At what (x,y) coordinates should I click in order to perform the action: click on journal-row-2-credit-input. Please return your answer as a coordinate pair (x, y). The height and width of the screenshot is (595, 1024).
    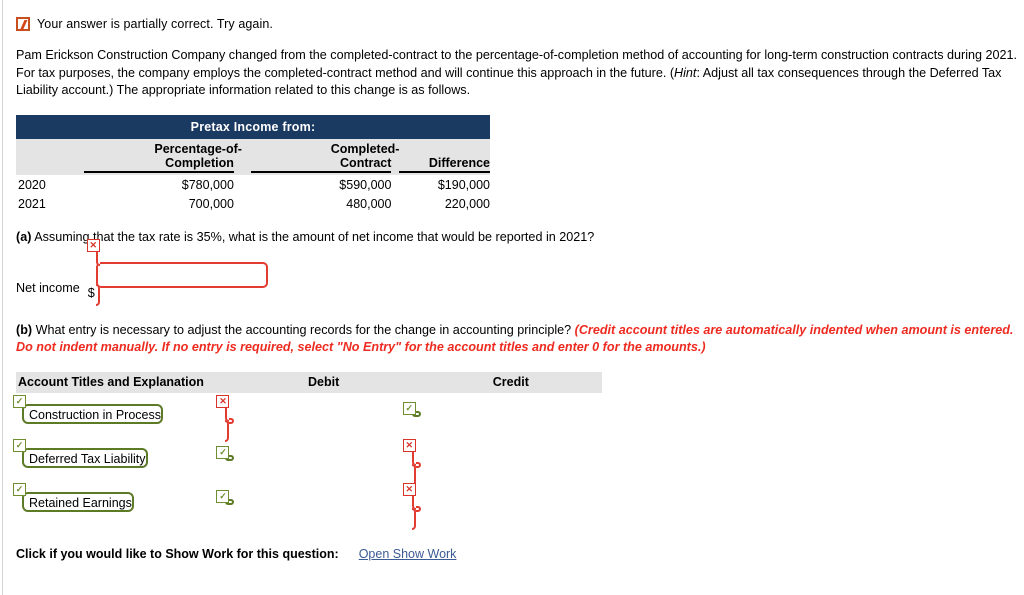
    Looking at the image, I should click on (416, 508).